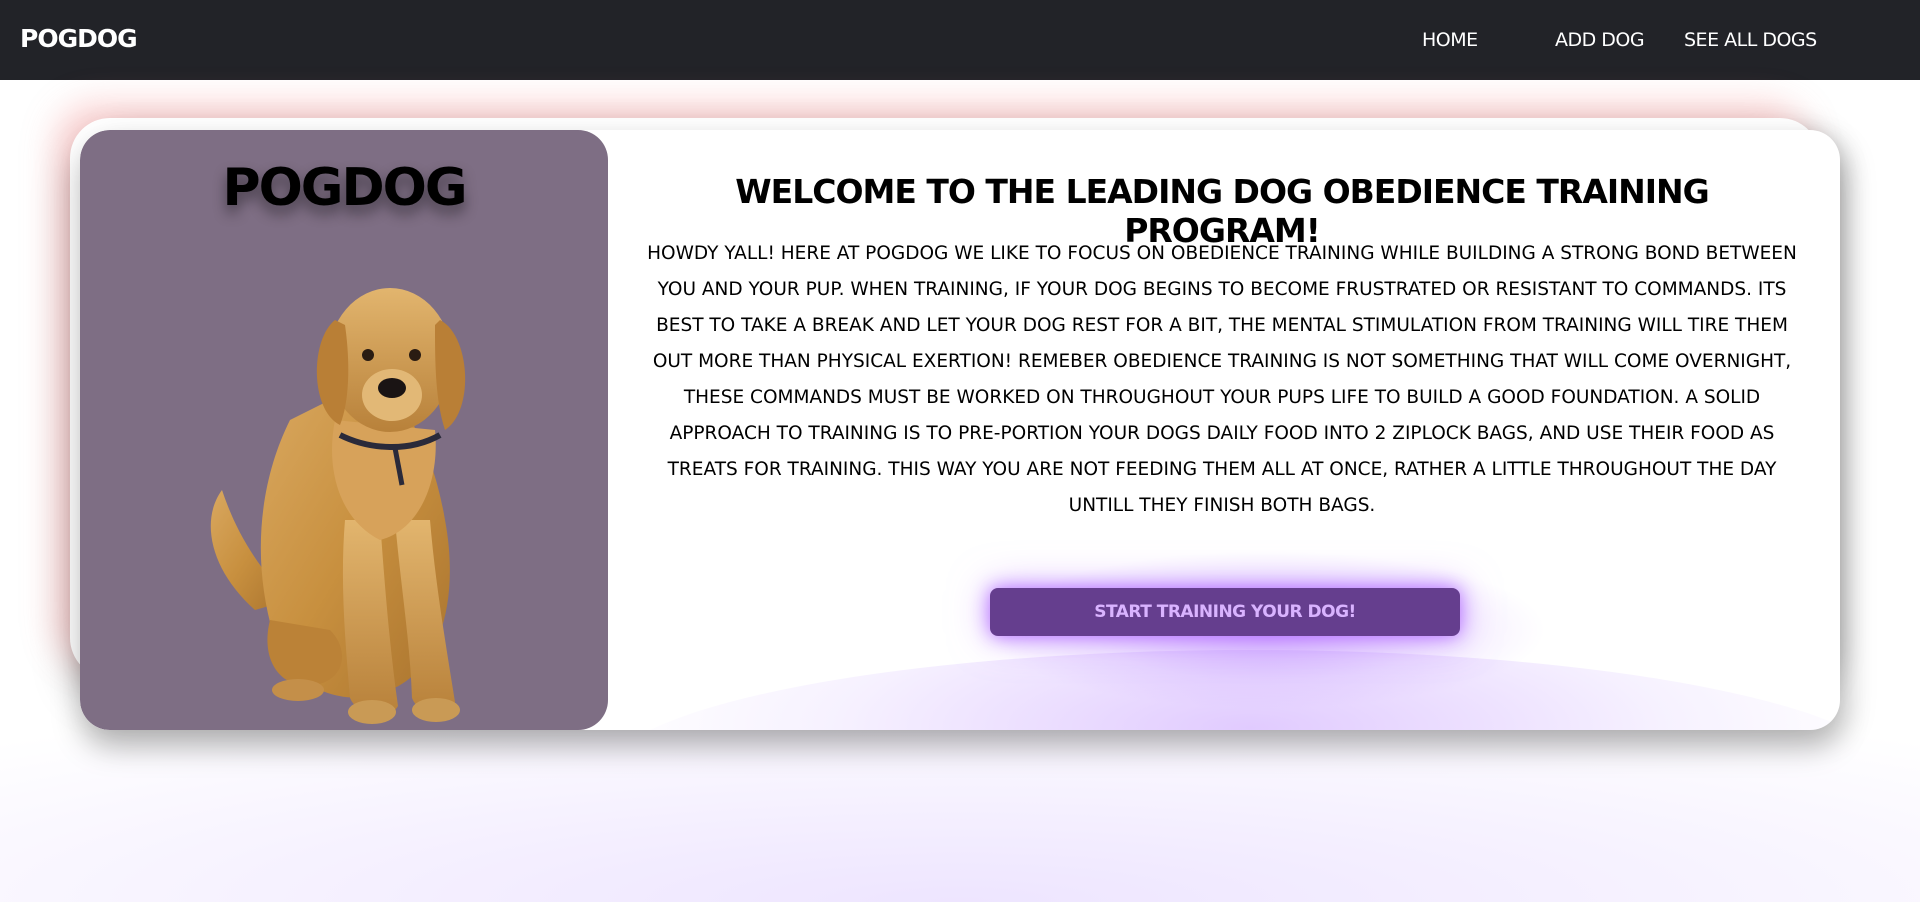  I want to click on start-training-button: START TRAINING YOUR DOG!, so click(1225, 612).